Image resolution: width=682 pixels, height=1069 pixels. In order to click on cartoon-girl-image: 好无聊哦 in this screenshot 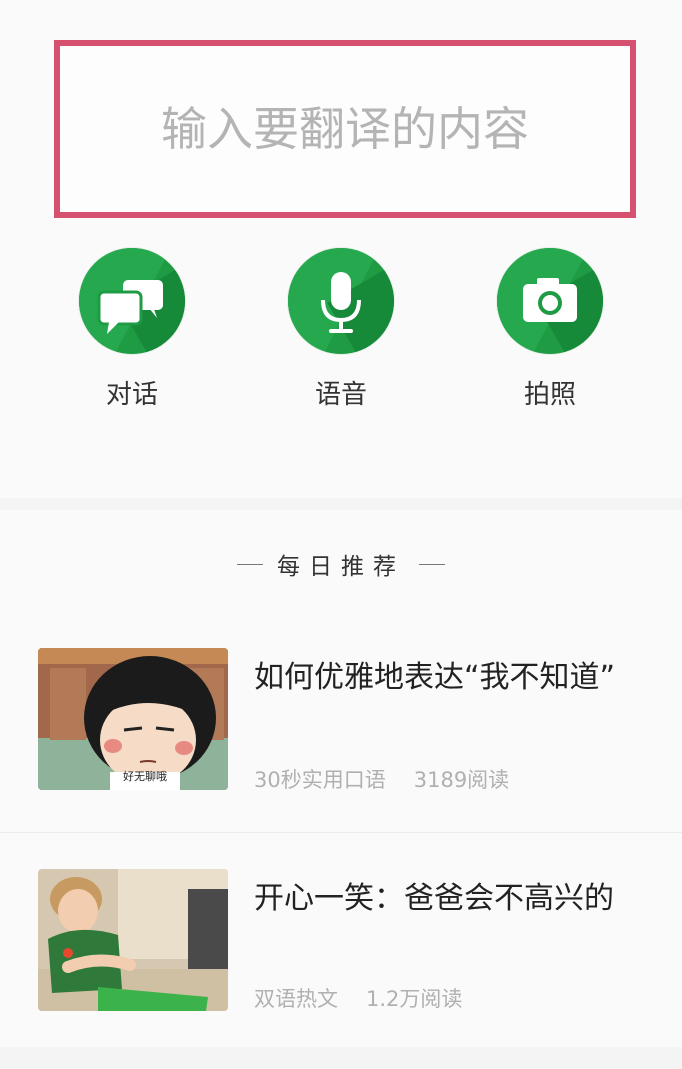, I will do `click(133, 719)`.